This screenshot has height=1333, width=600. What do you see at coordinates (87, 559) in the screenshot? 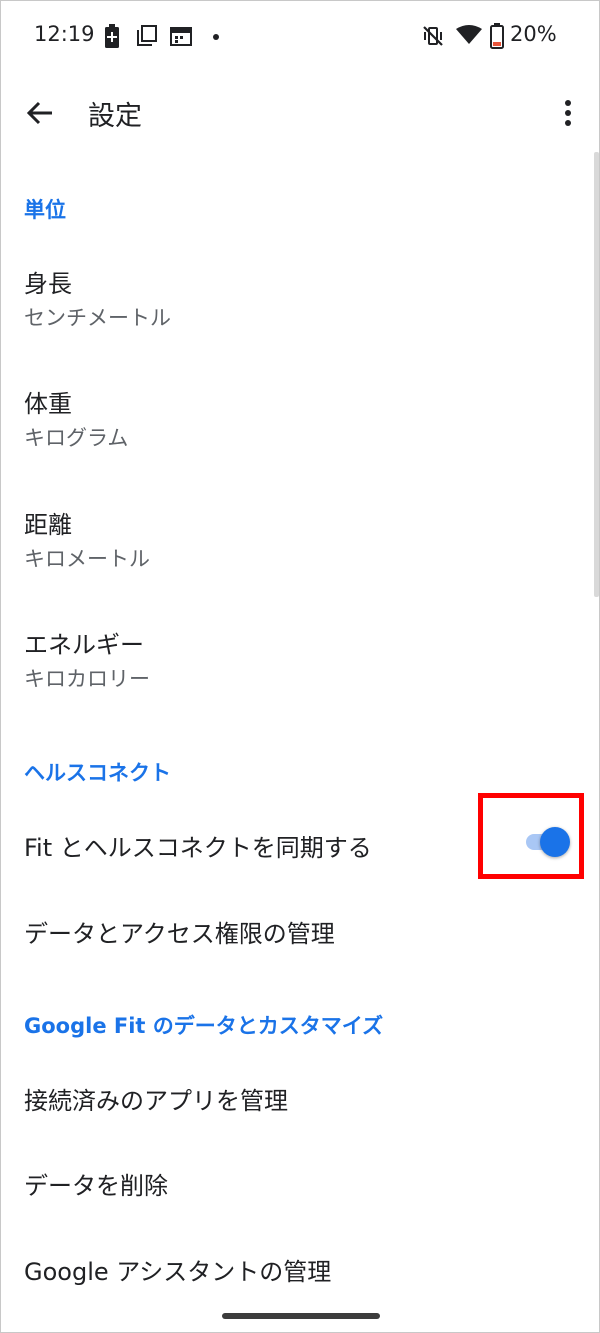
I see `setting-value: キロメートル` at bounding box center [87, 559].